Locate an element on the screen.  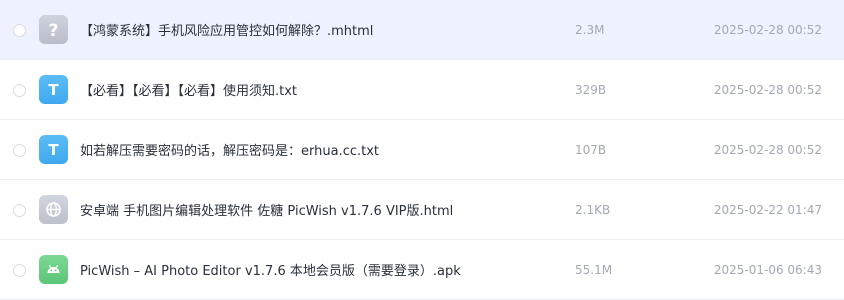
file-name: 【鸿蒙系统】手机风险应用管控如何解除？.mhtml is located at coordinates (227, 31).